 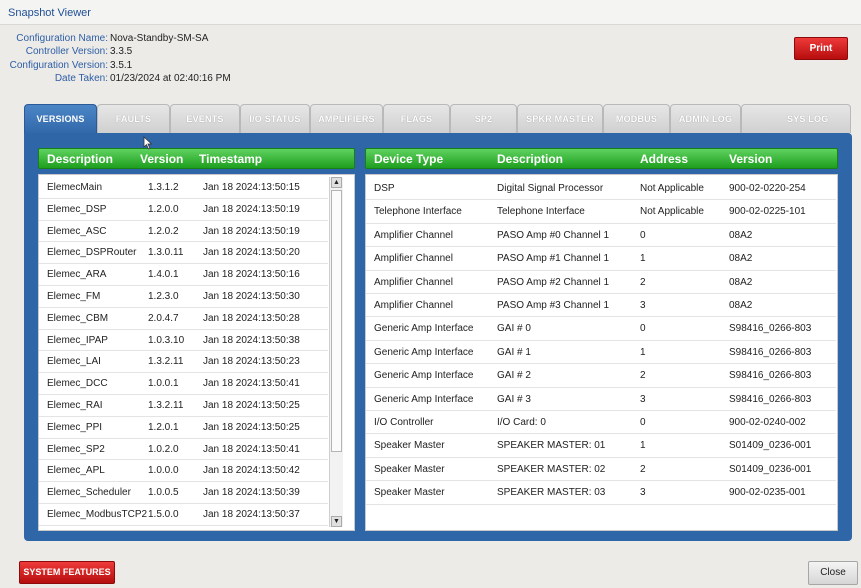 I want to click on col-device-version: Version, so click(x=750, y=159).